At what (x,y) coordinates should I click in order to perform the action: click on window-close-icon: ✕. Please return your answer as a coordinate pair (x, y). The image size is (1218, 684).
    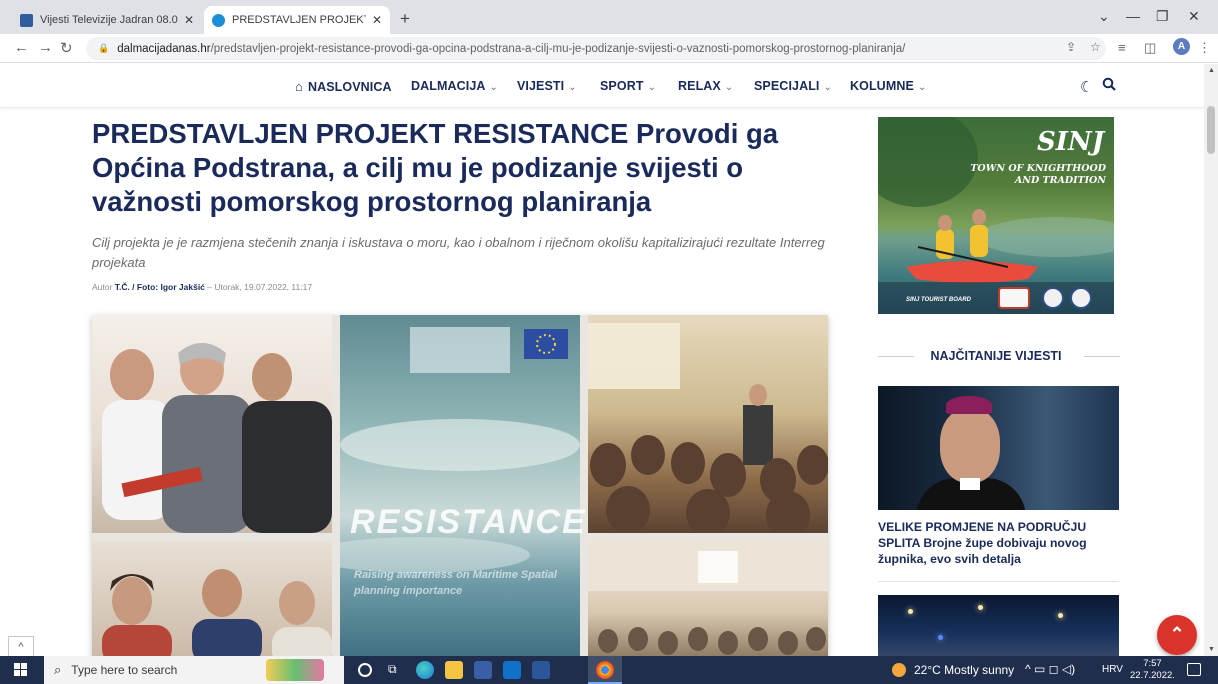
    Looking at the image, I should click on (1194, 16).